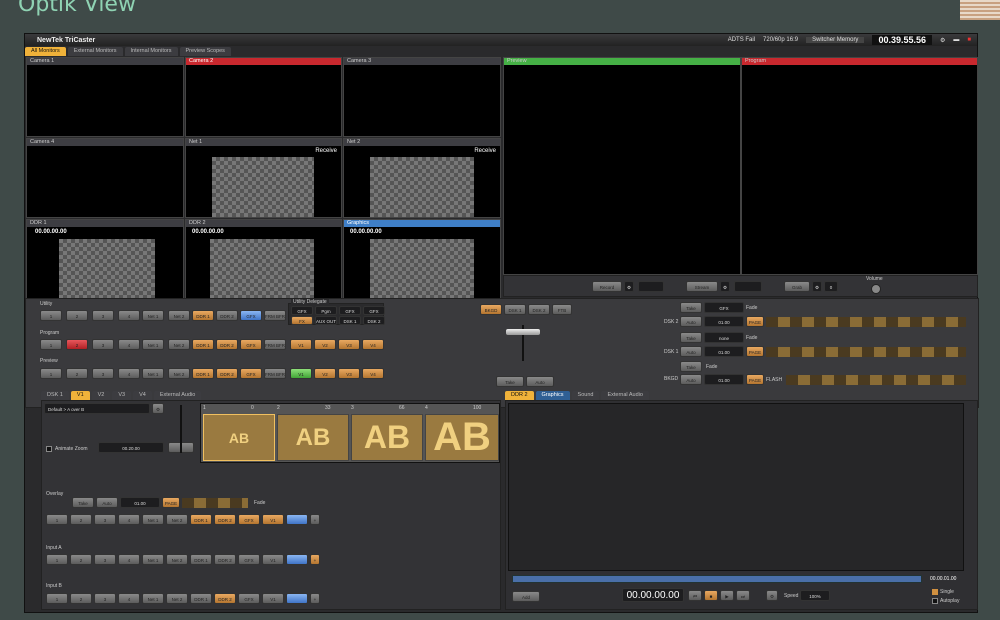 This screenshot has height=620, width=1000. I want to click on dsk1-take-button: Take, so click(691, 337).